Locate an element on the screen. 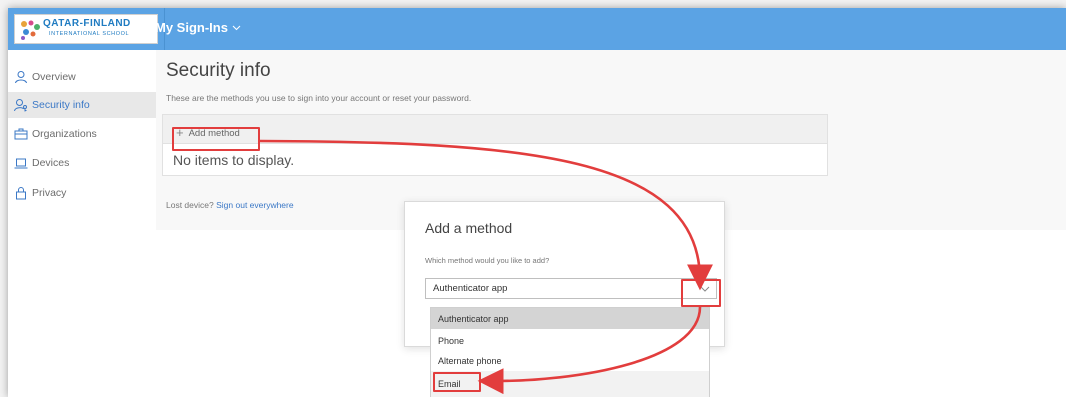 Image resolution: width=1066 pixels, height=397 pixels. method-select: Authenticator app is located at coordinates (571, 288).